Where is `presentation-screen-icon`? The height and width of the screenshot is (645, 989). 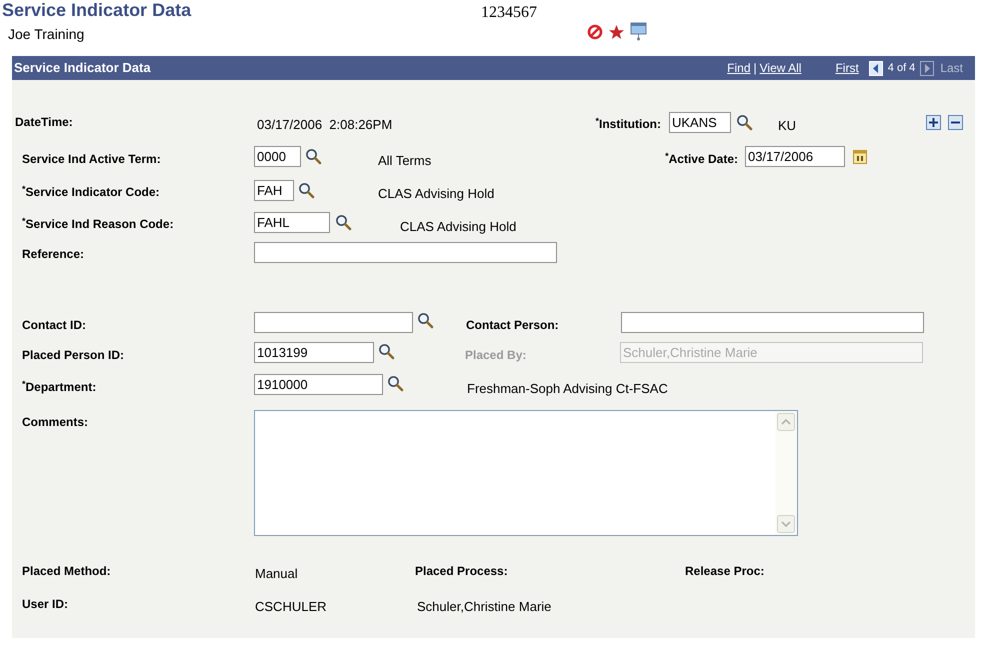 presentation-screen-icon is located at coordinates (638, 31).